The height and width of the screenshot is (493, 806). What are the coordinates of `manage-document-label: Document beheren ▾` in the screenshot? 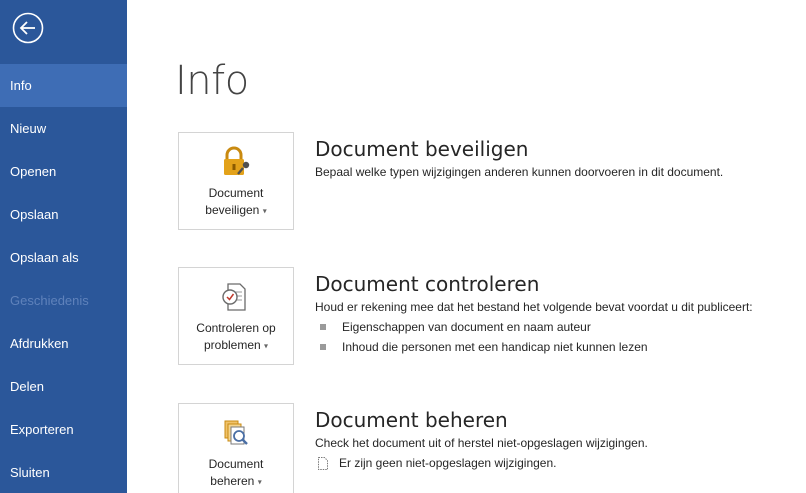 It's located at (236, 472).